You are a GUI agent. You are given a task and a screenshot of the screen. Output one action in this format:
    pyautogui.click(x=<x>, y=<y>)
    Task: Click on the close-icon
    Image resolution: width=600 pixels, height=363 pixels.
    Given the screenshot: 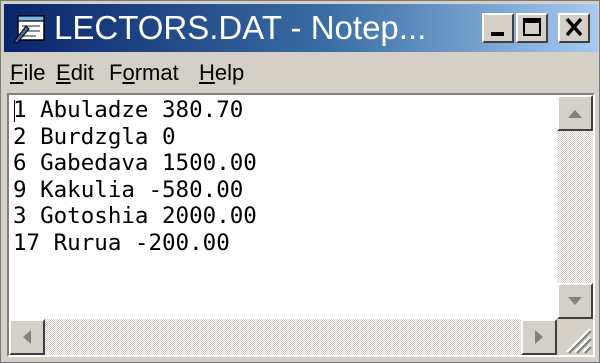 What is the action you would take?
    pyautogui.click(x=574, y=27)
    